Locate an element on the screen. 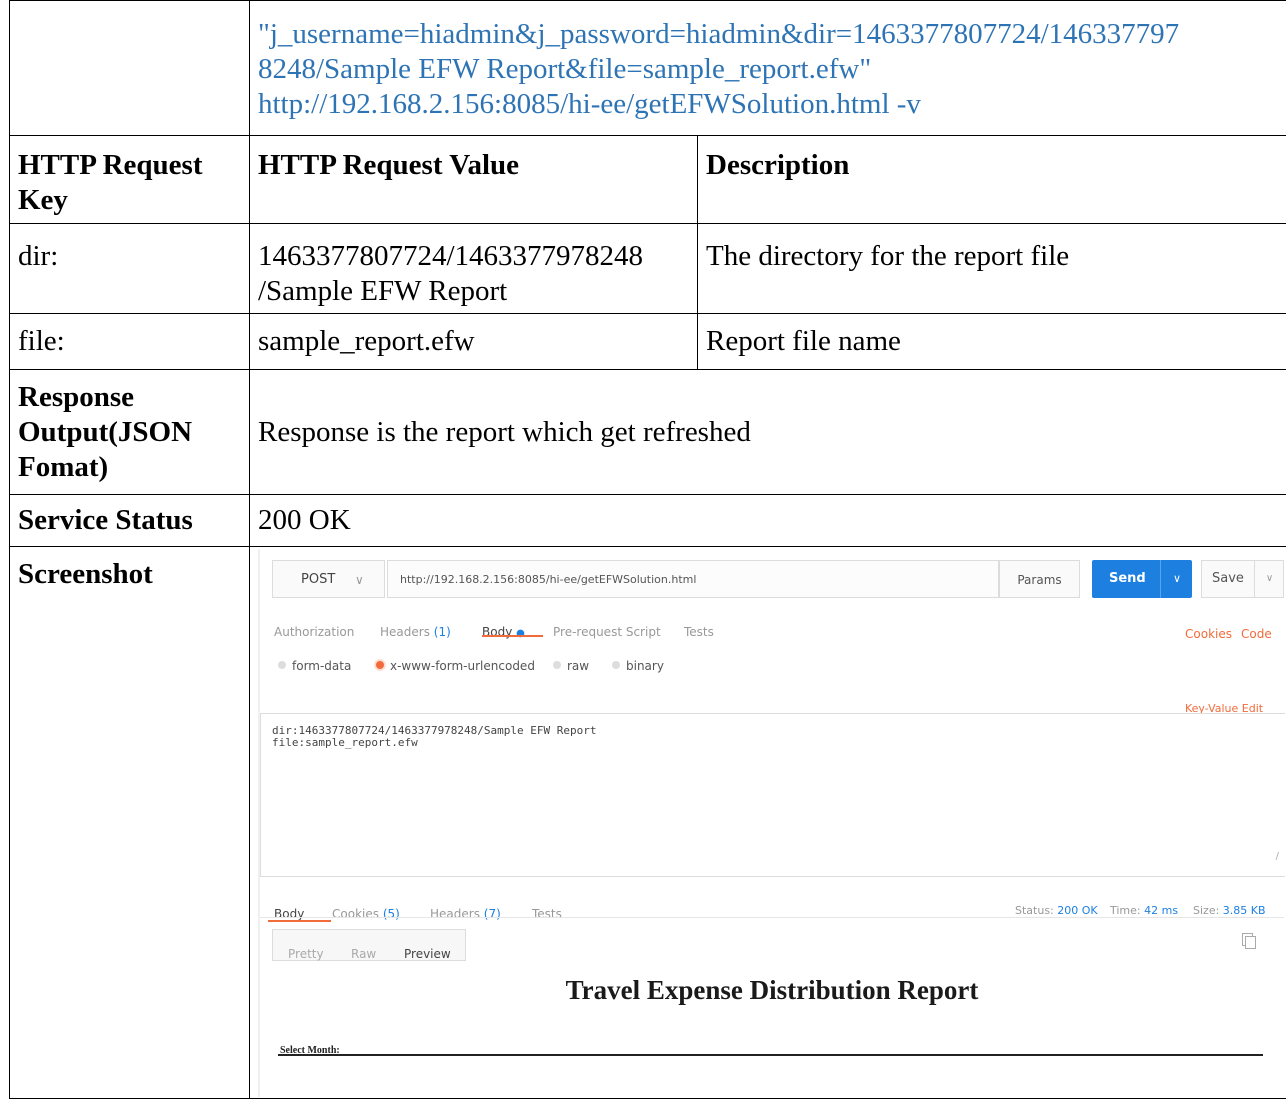 The height and width of the screenshot is (1099, 1286). radio-label: form-data is located at coordinates (322, 666).